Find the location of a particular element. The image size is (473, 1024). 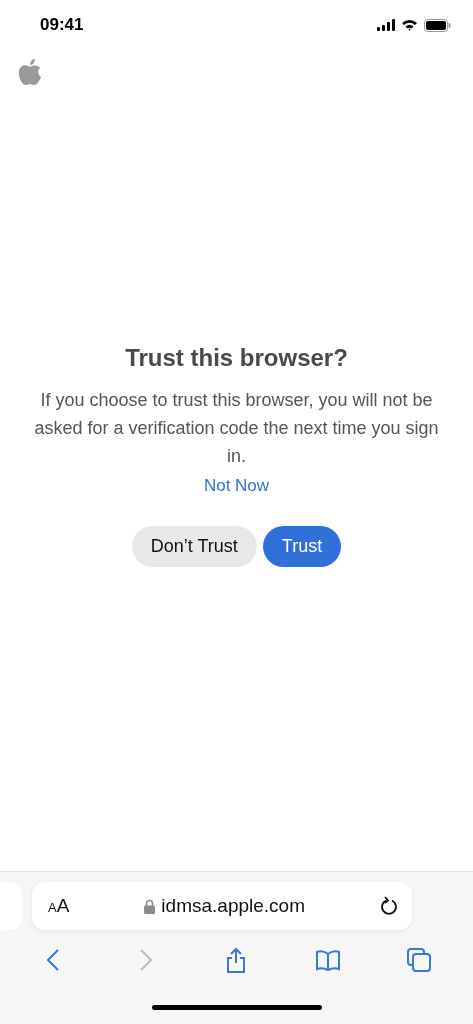

battery-icon is located at coordinates (437, 25).